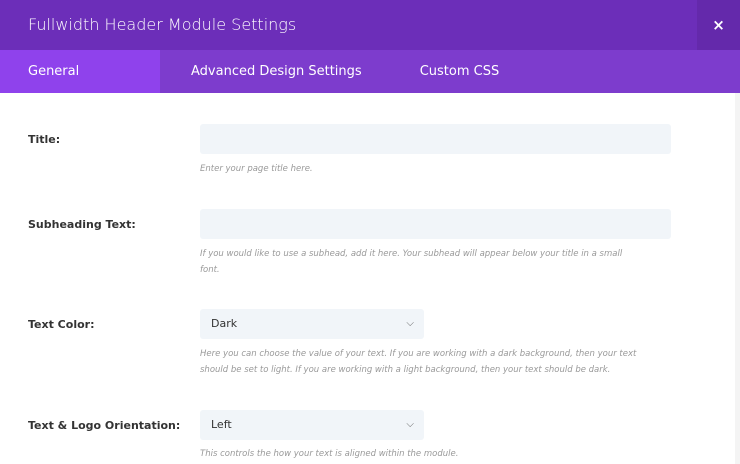 This screenshot has height=464, width=740. I want to click on subheading-label: Subheading Text:, so click(82, 224).